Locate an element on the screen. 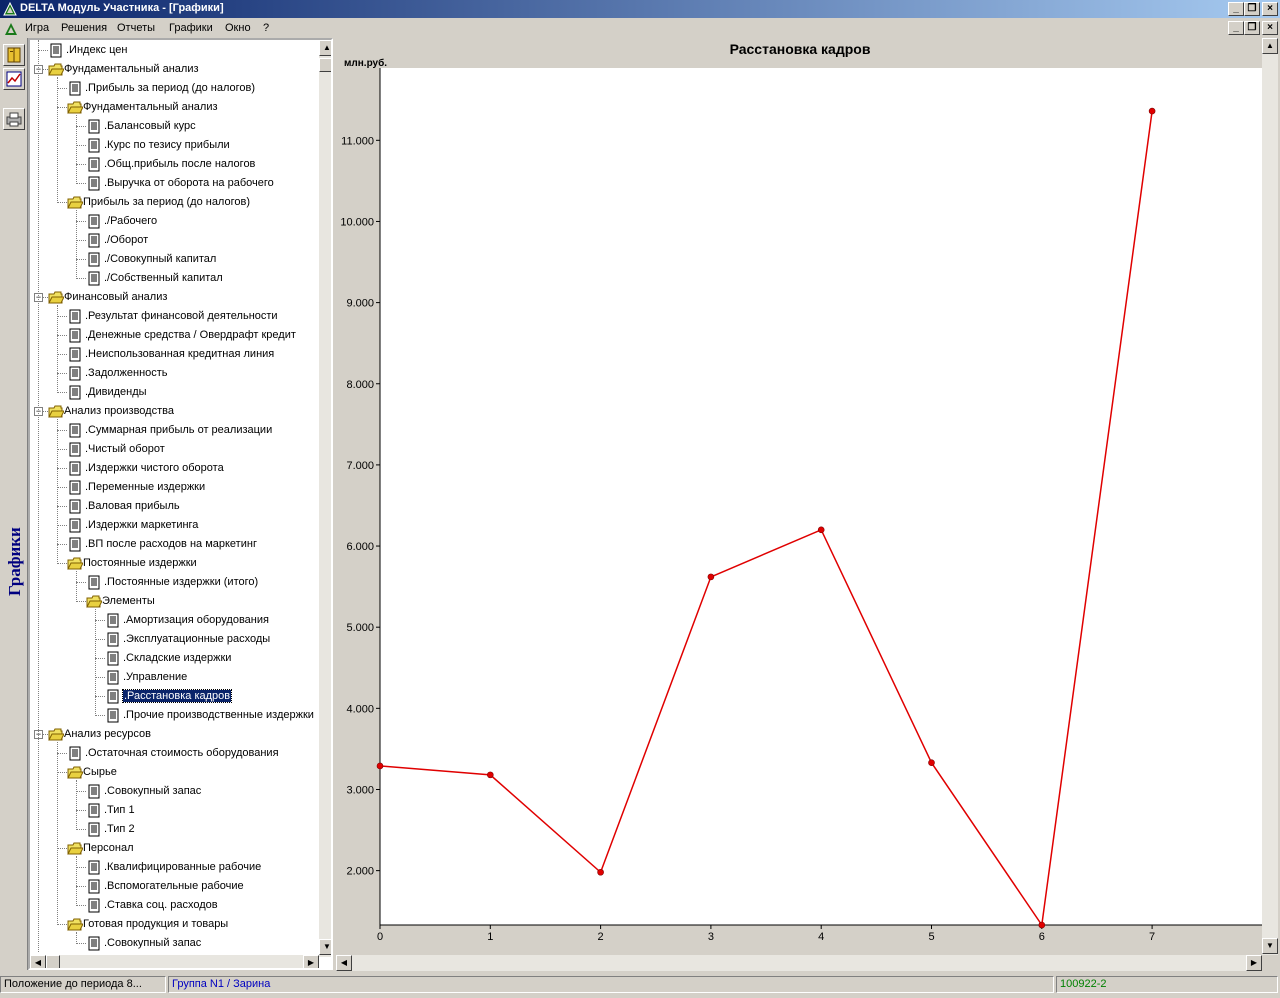 Image resolution: width=1280 pixels, height=998 pixels. tree-folder-node: Постоянные издержки is located at coordinates (175, 563).